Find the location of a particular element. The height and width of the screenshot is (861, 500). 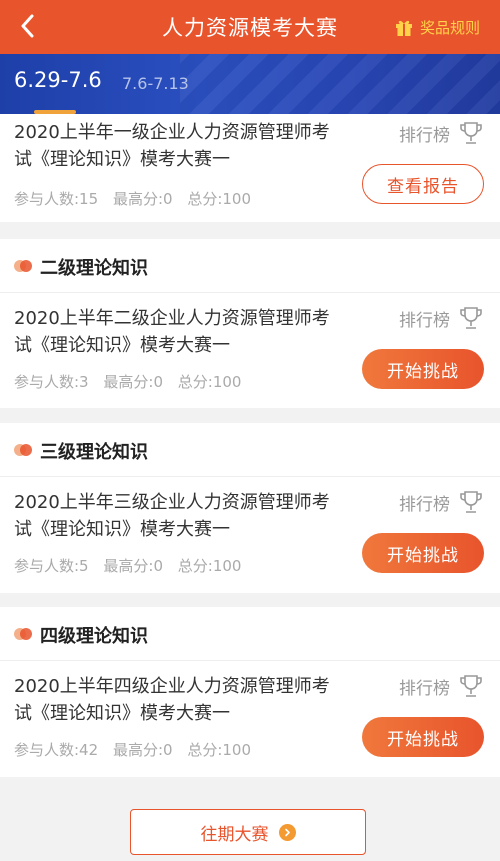

exam-stats: 参与人数:42 最高分:0 总分:100 is located at coordinates (137, 749).